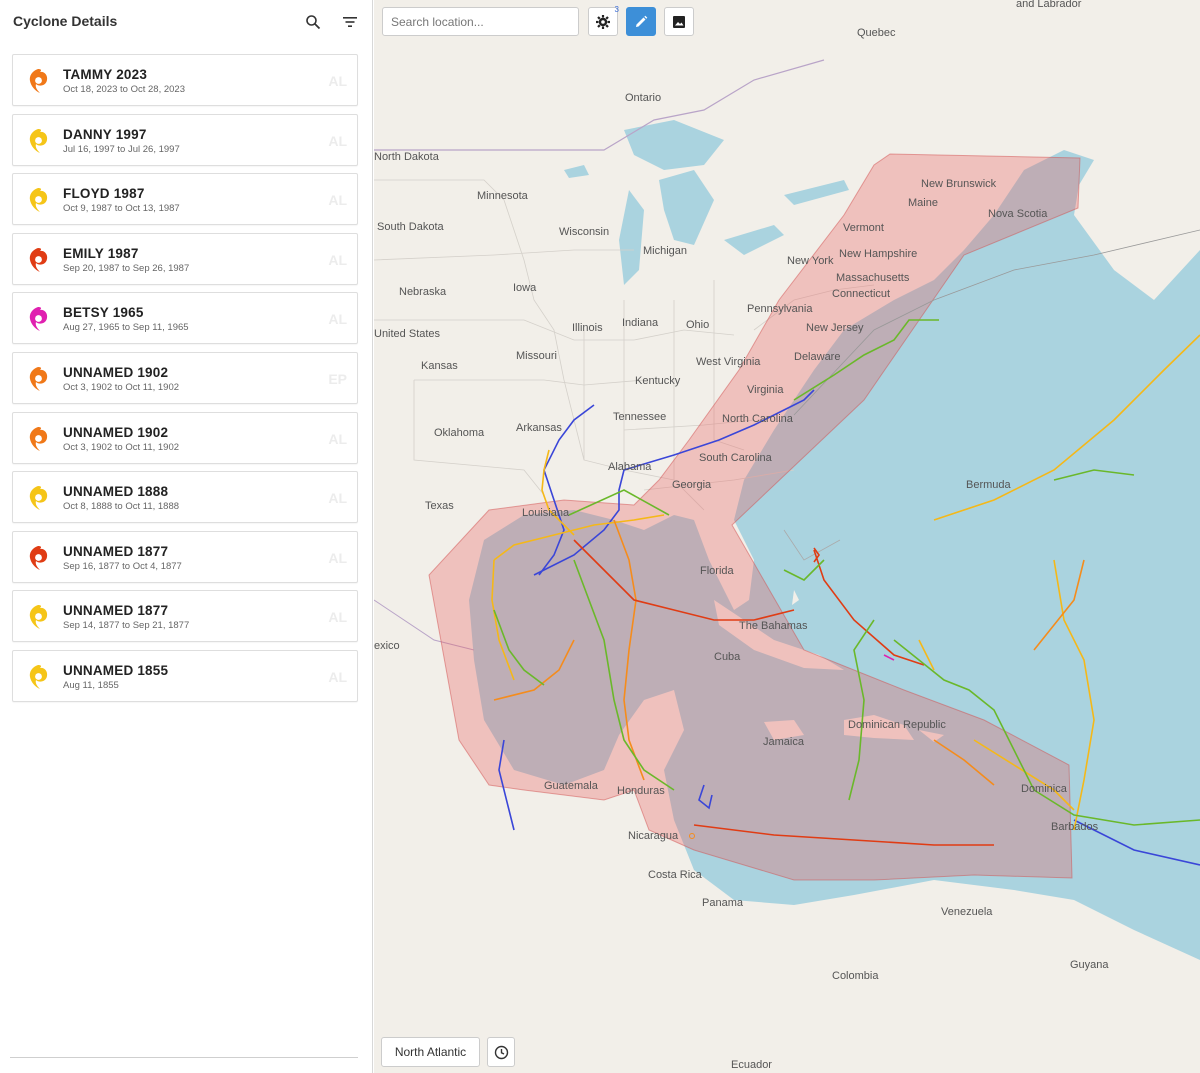 This screenshot has width=1200, height=1073. I want to click on map-label-ontario: Ontario, so click(643, 98).